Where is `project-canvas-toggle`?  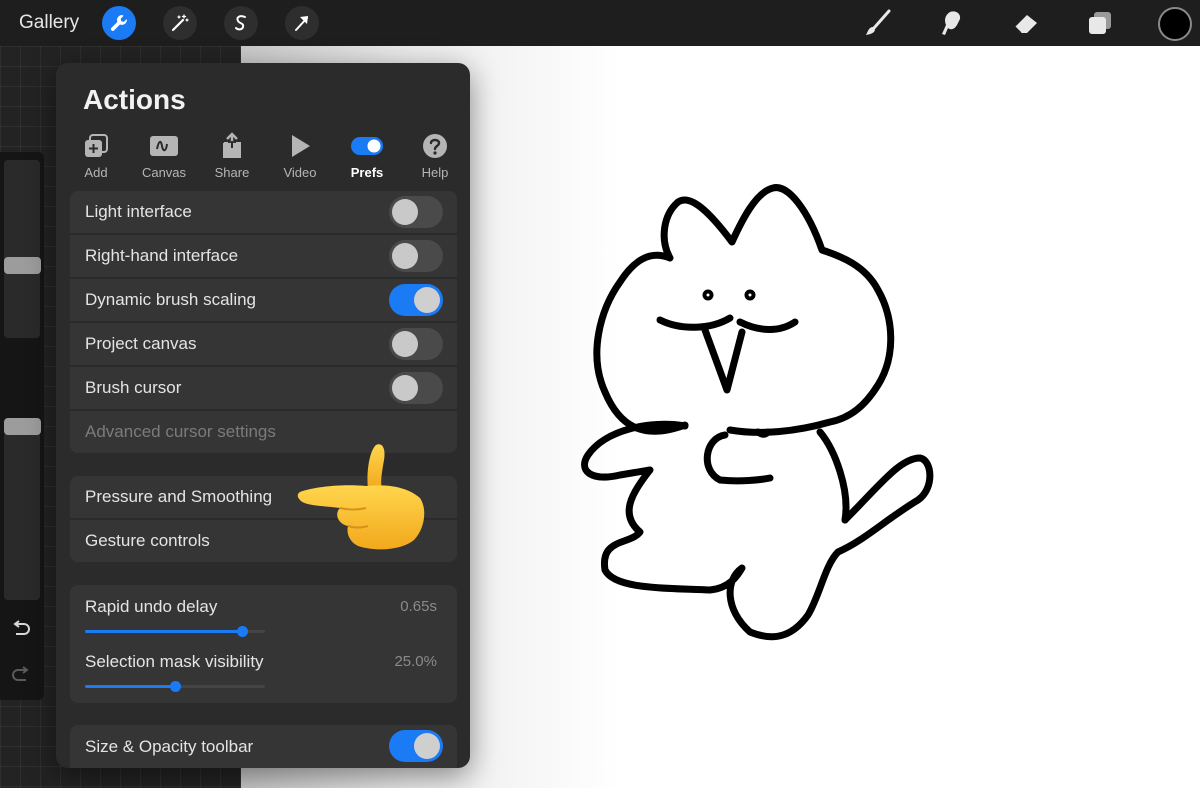
project-canvas-toggle is located at coordinates (416, 344).